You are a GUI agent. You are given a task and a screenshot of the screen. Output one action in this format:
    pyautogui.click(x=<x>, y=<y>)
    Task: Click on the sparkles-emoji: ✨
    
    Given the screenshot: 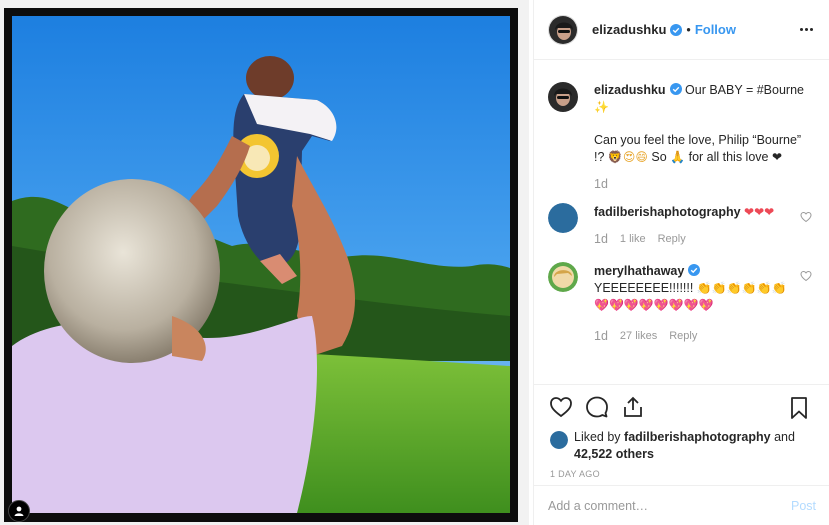 What is the action you would take?
    pyautogui.click(x=601, y=107)
    